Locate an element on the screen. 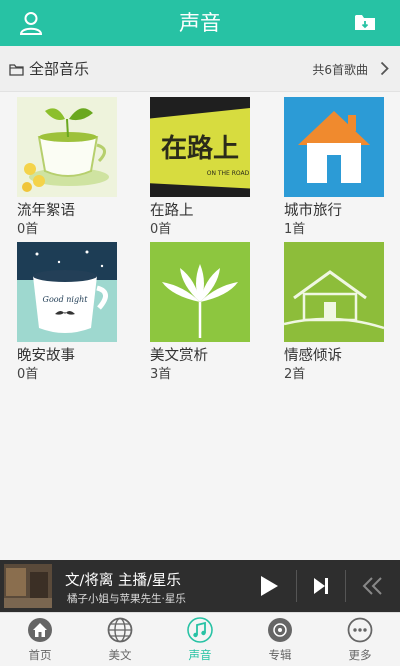 Image resolution: width=400 pixels, height=666 pixels. album-card: 情感倾诉 2首 is located at coordinates (334, 313).